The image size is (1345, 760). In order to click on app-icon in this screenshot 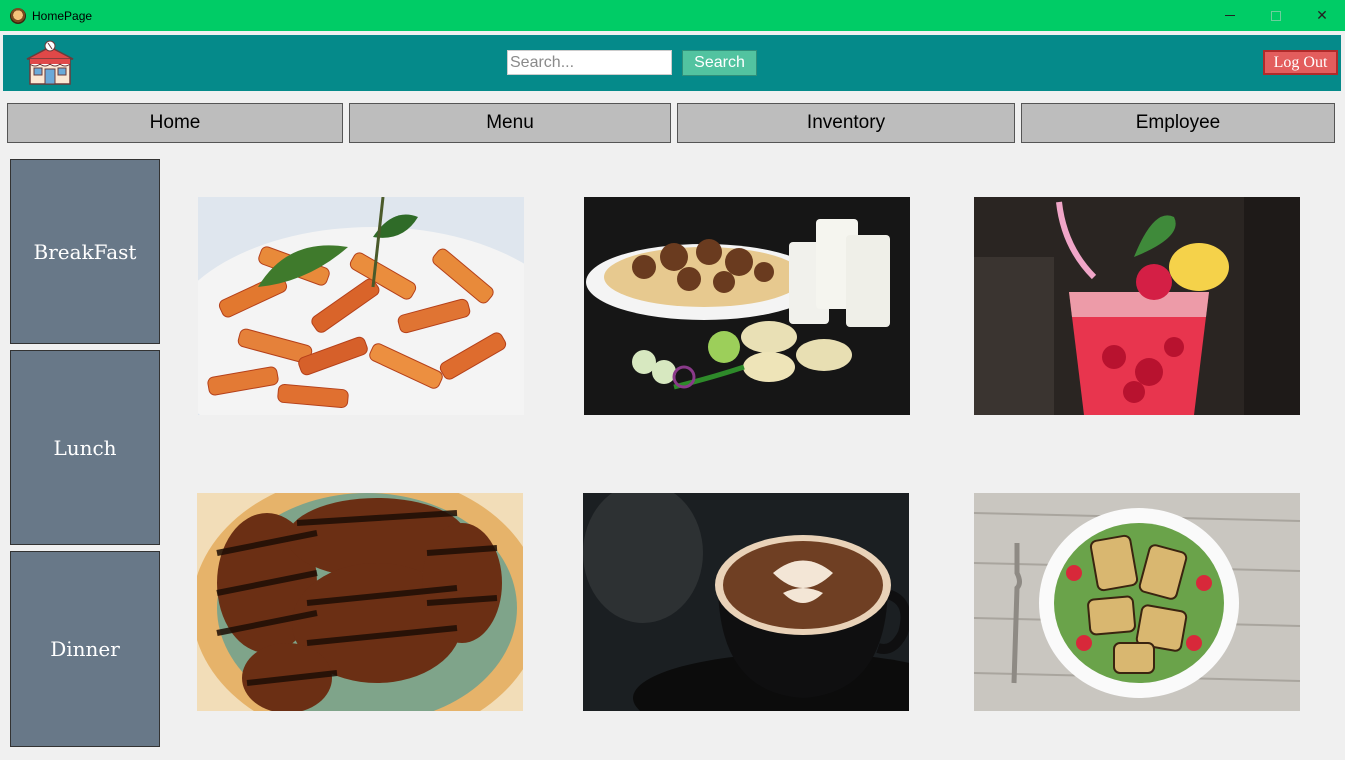, I will do `click(18, 15)`.